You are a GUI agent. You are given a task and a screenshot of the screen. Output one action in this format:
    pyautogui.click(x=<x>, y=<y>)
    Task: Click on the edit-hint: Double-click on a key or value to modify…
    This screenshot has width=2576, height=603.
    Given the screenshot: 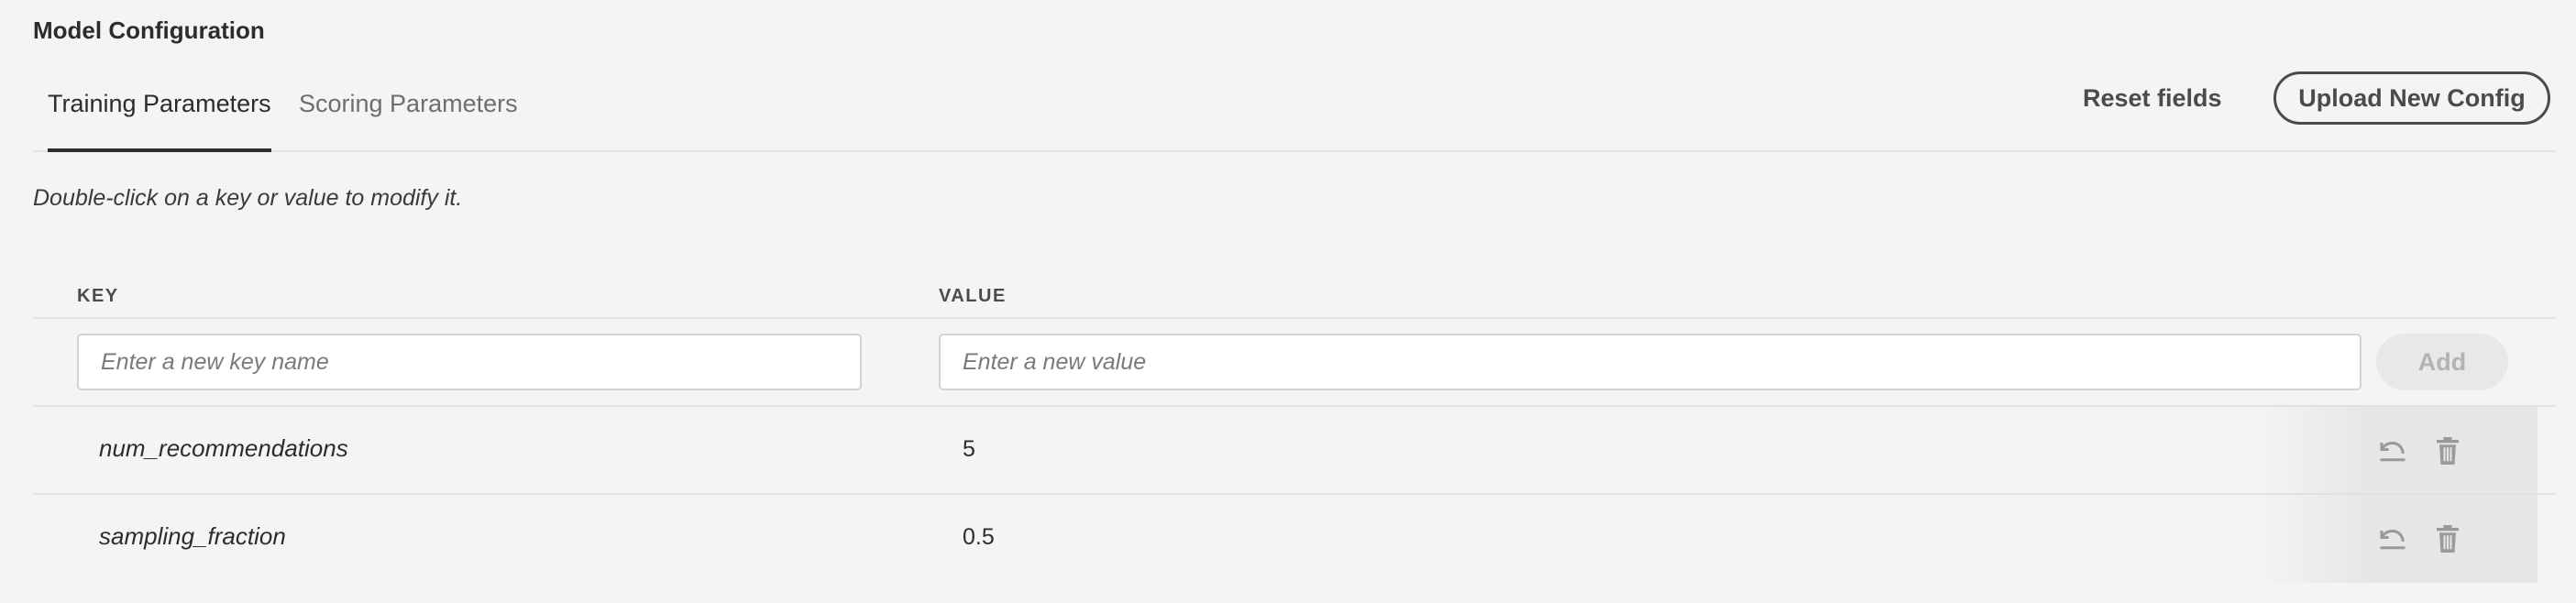 What is the action you would take?
    pyautogui.click(x=248, y=198)
    